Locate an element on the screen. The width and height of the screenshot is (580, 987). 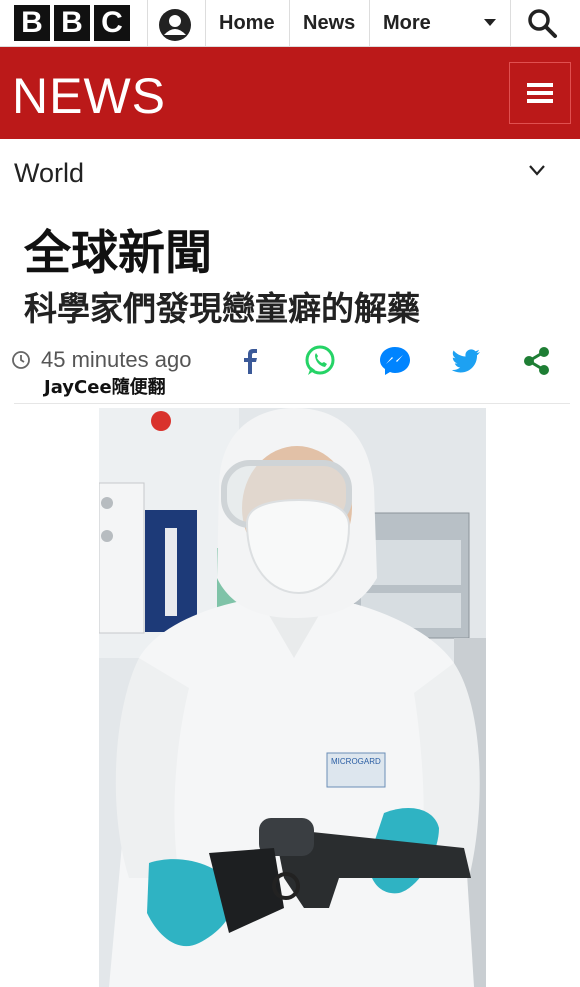
account-icon is located at coordinates (175, 25).